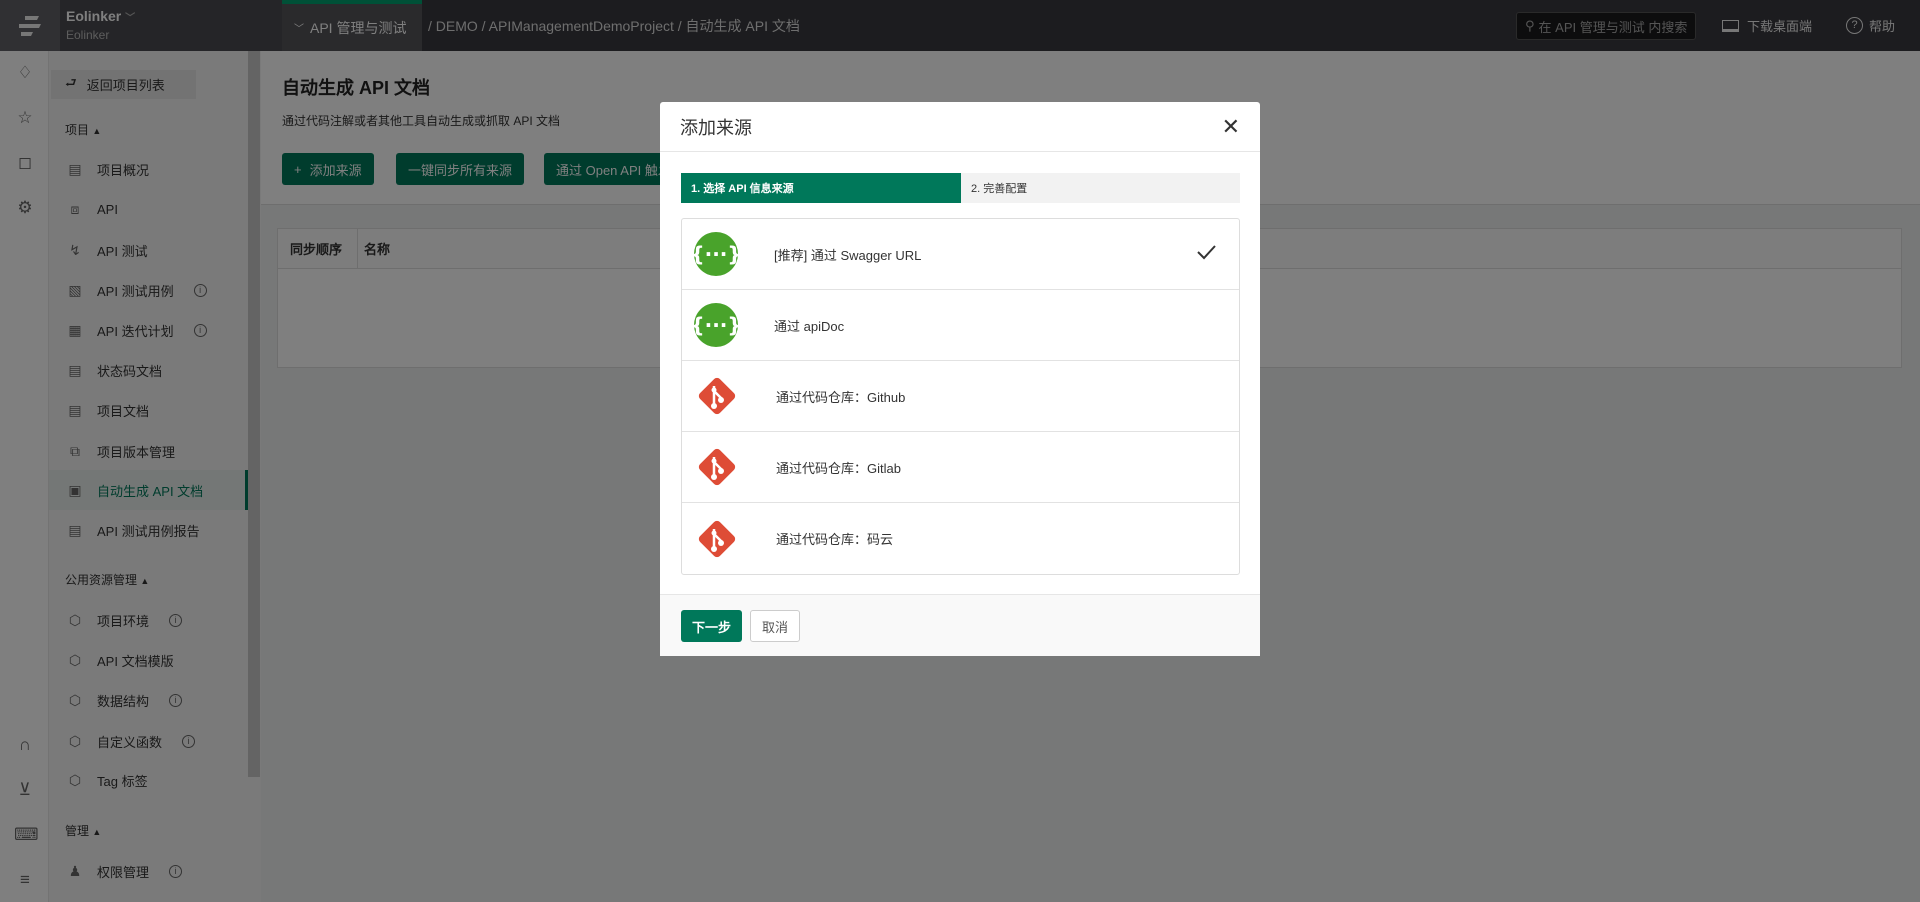 Image resolution: width=1920 pixels, height=902 pixels. I want to click on source-option: 通过代码仓库：码云, so click(960, 538).